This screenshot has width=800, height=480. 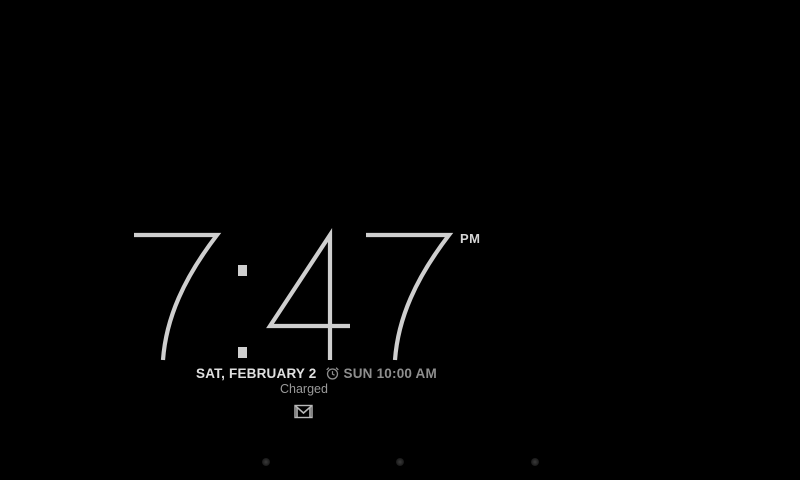 What do you see at coordinates (303, 411) in the screenshot?
I see `gmail-icon` at bounding box center [303, 411].